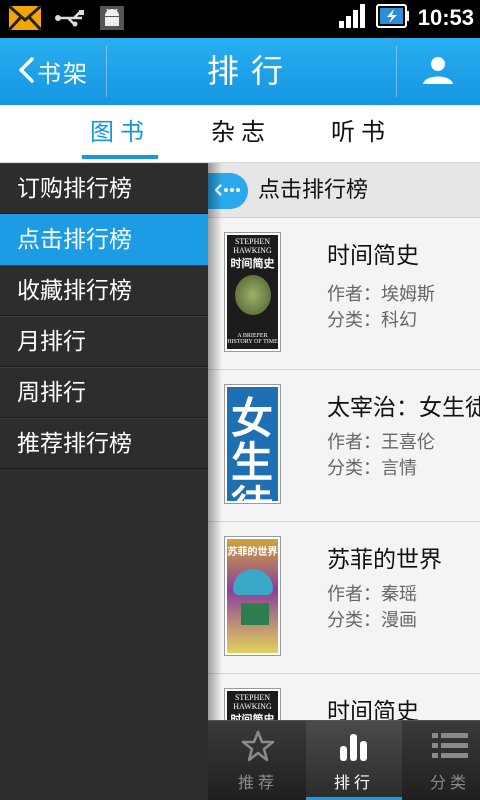 This screenshot has height=800, width=480. I want to click on mail-notification-icon, so click(25, 19).